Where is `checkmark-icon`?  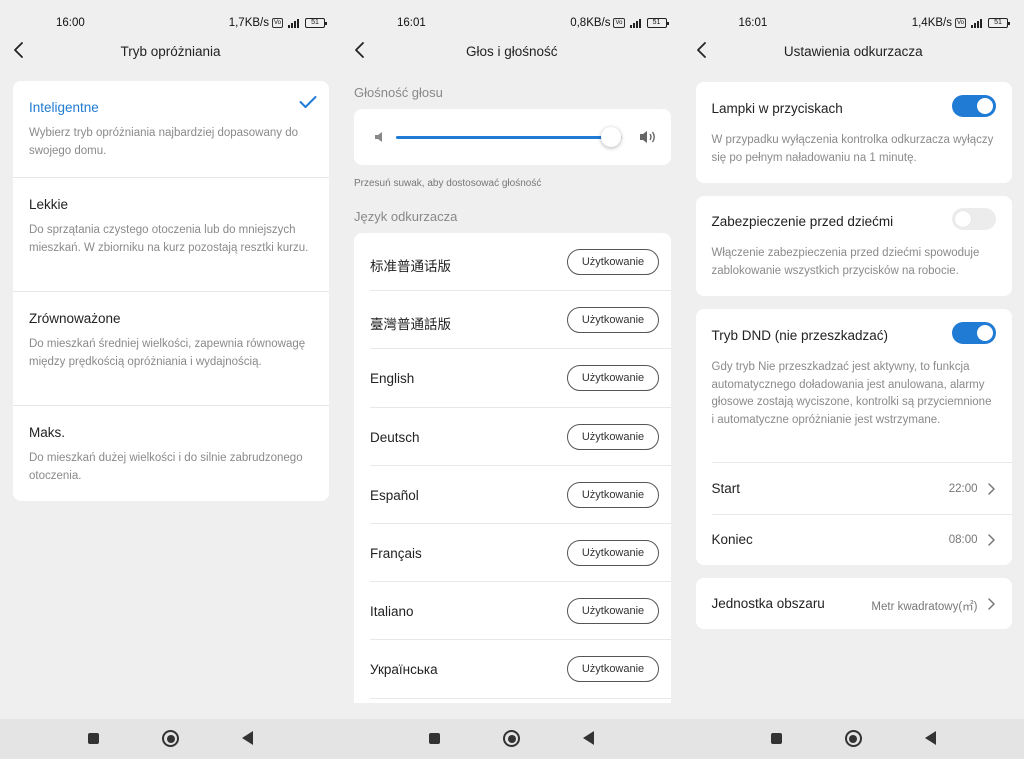 checkmark-icon is located at coordinates (308, 102).